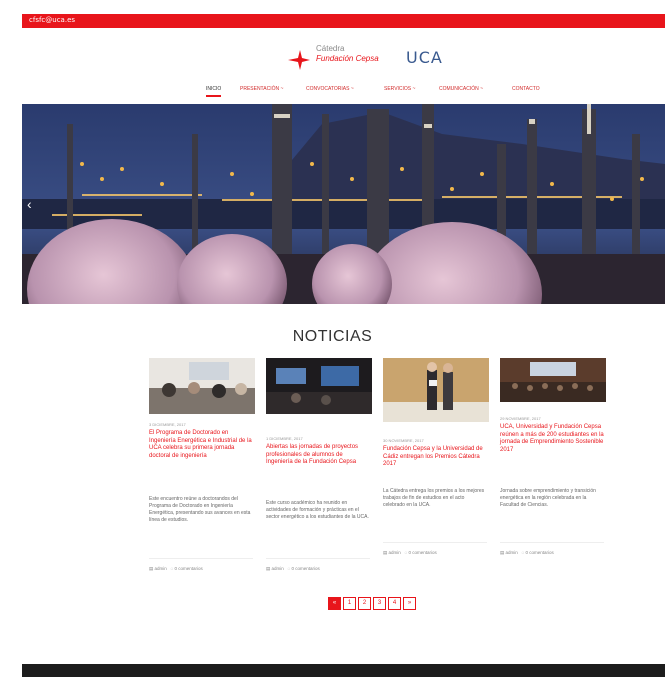  Describe the element at coordinates (284, 438) in the screenshot. I see `news-date: 1 DICIEMBRE, 2017` at that location.